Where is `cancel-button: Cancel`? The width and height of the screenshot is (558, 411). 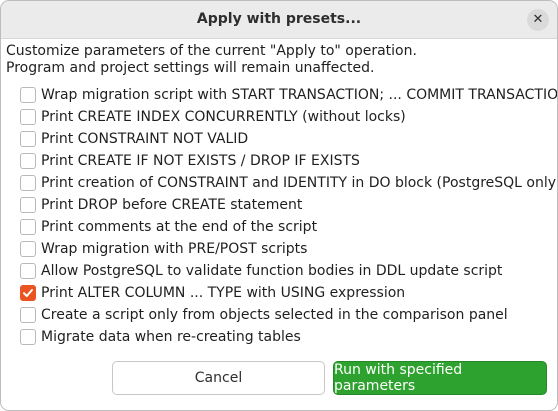 cancel-button: Cancel is located at coordinates (218, 378).